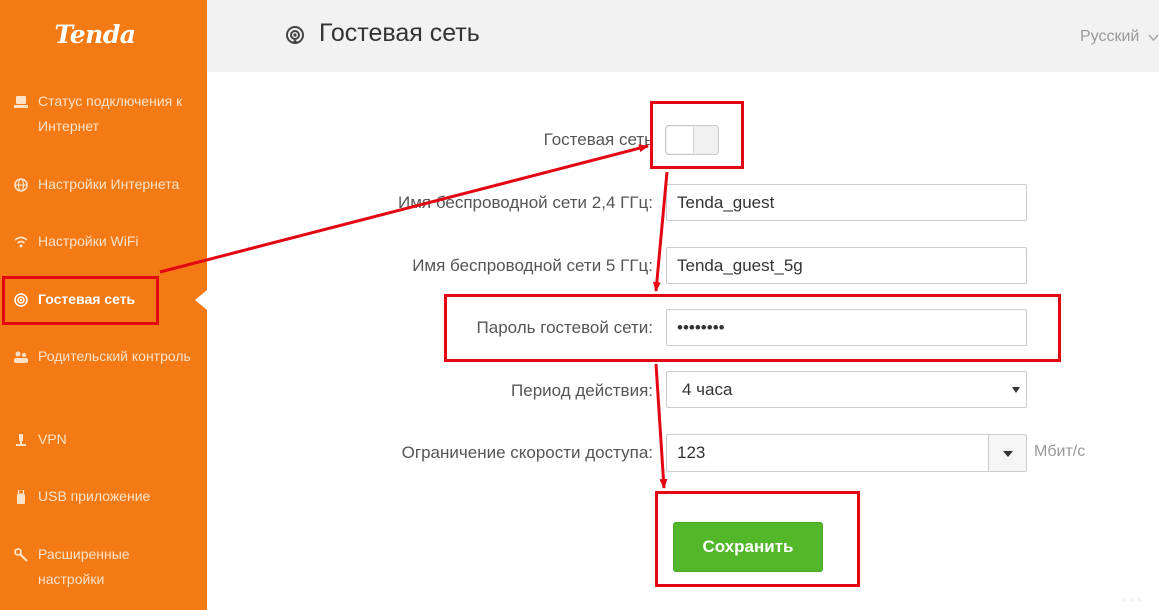  What do you see at coordinates (404, 209) in the screenshot?
I see `arrow-sidebar-to-toggle` at bounding box center [404, 209].